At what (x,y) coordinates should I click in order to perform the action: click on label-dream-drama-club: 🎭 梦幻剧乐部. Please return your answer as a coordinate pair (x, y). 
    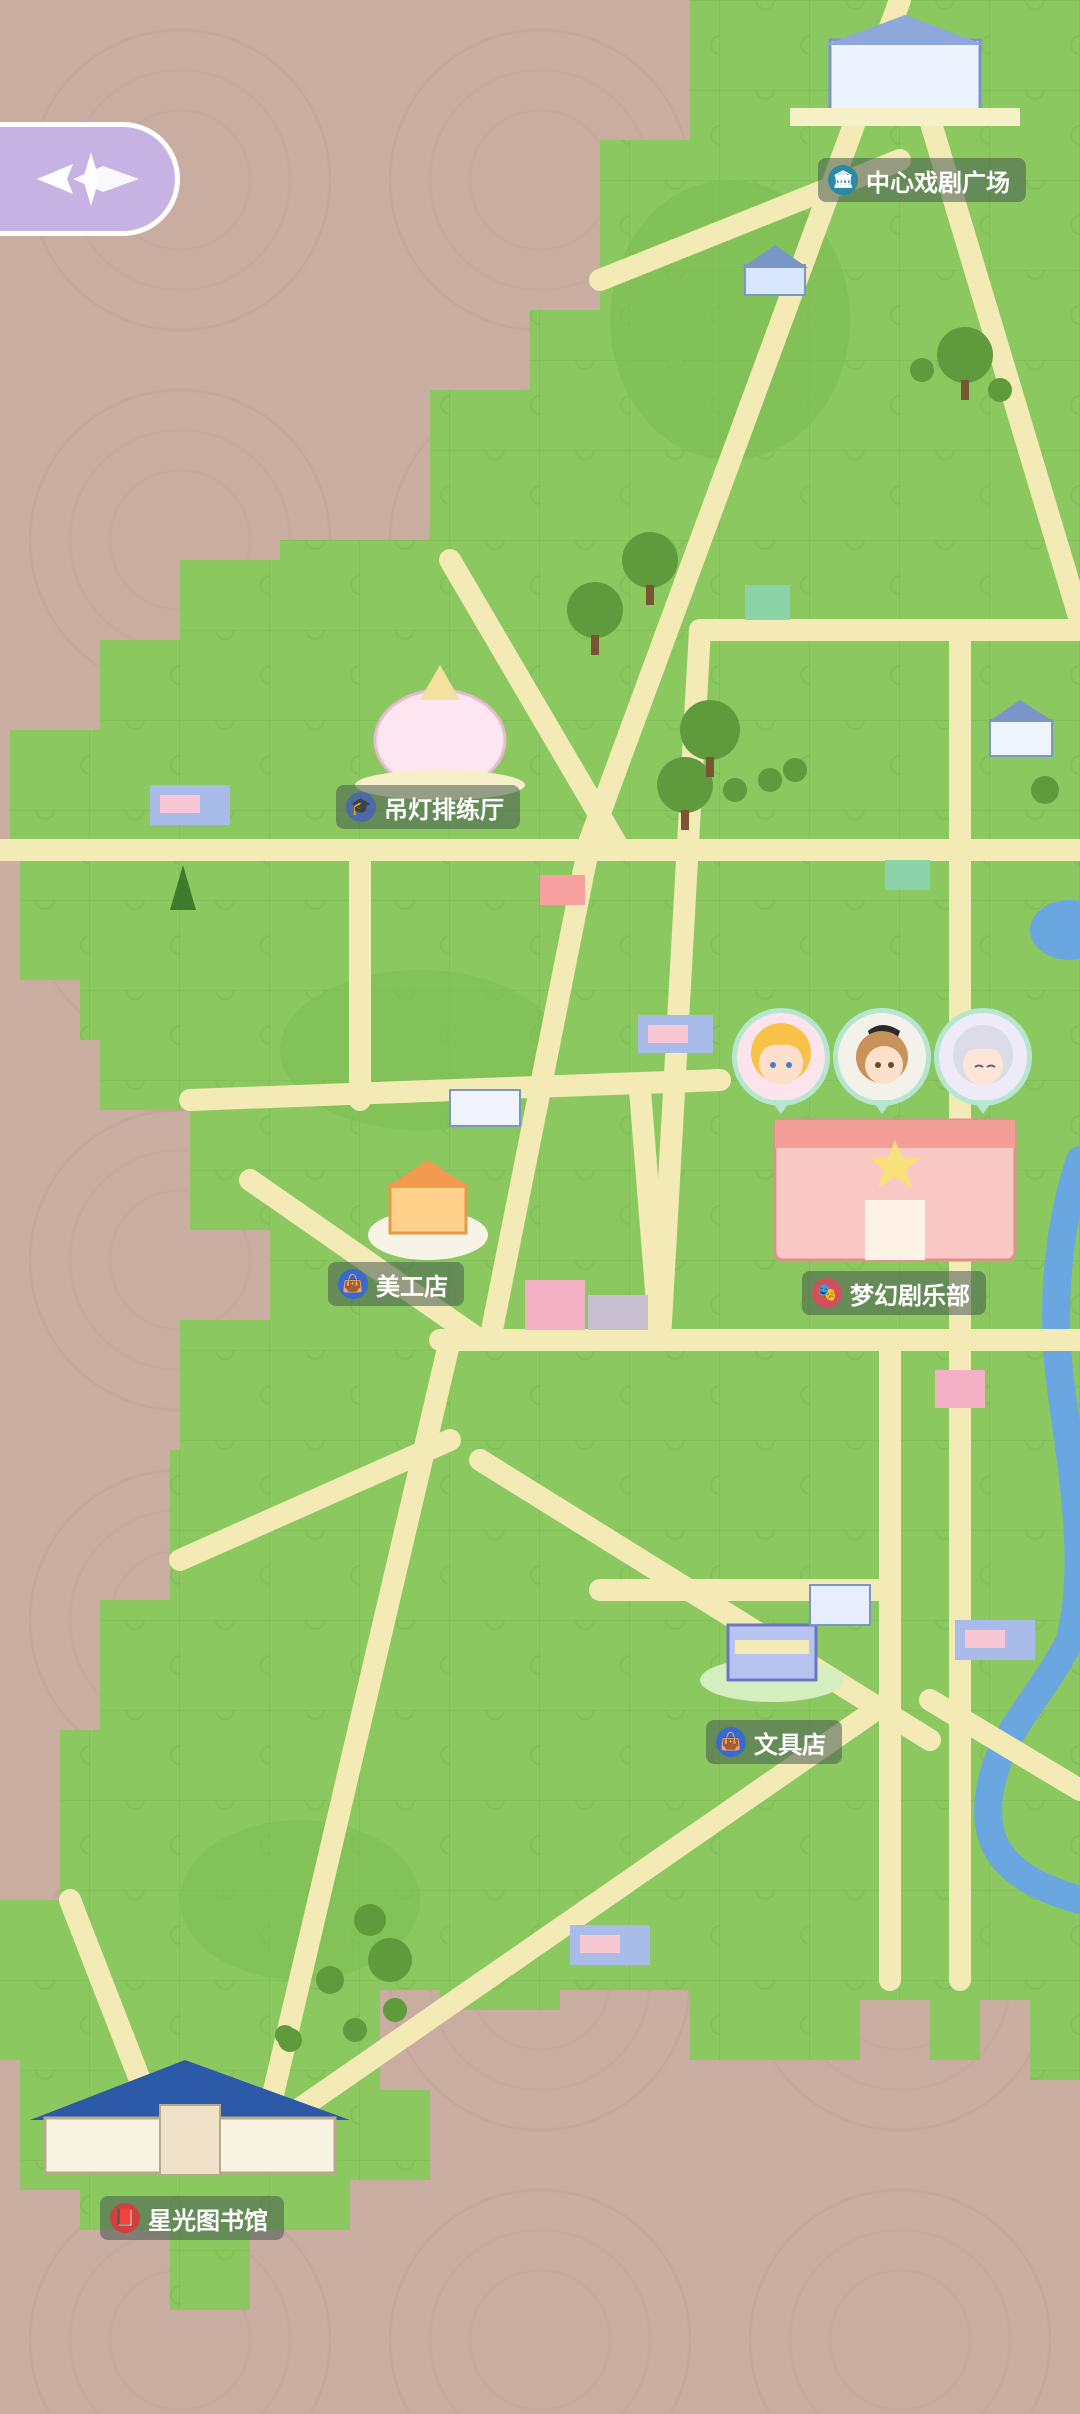
    Looking at the image, I should click on (894, 1293).